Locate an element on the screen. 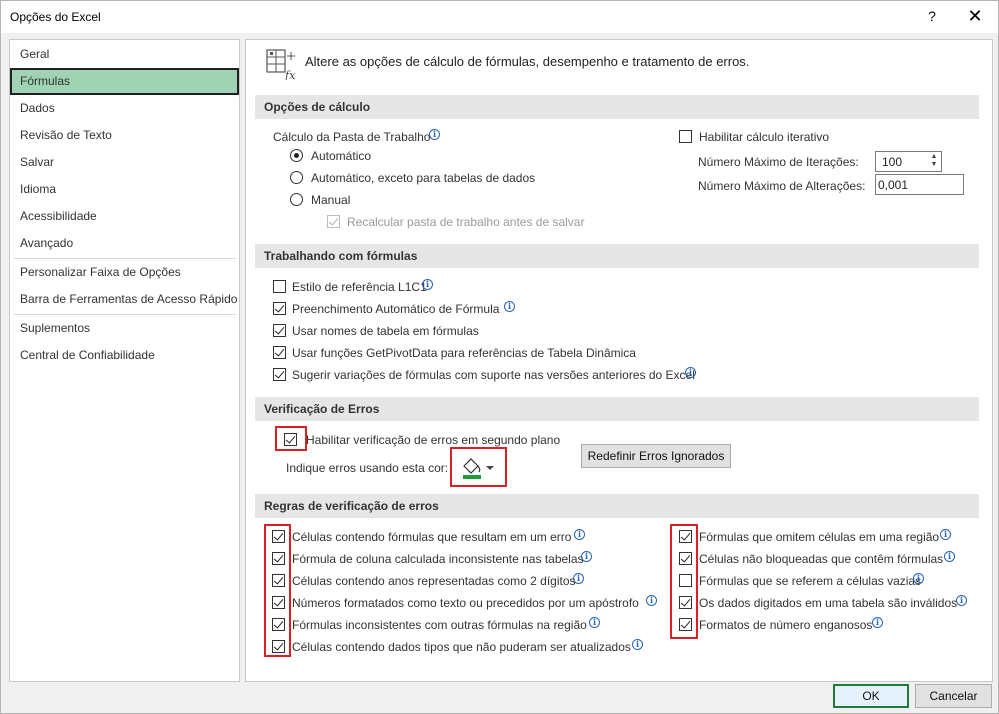 The width and height of the screenshot is (999, 714). error-color-picker is located at coordinates (479, 467).